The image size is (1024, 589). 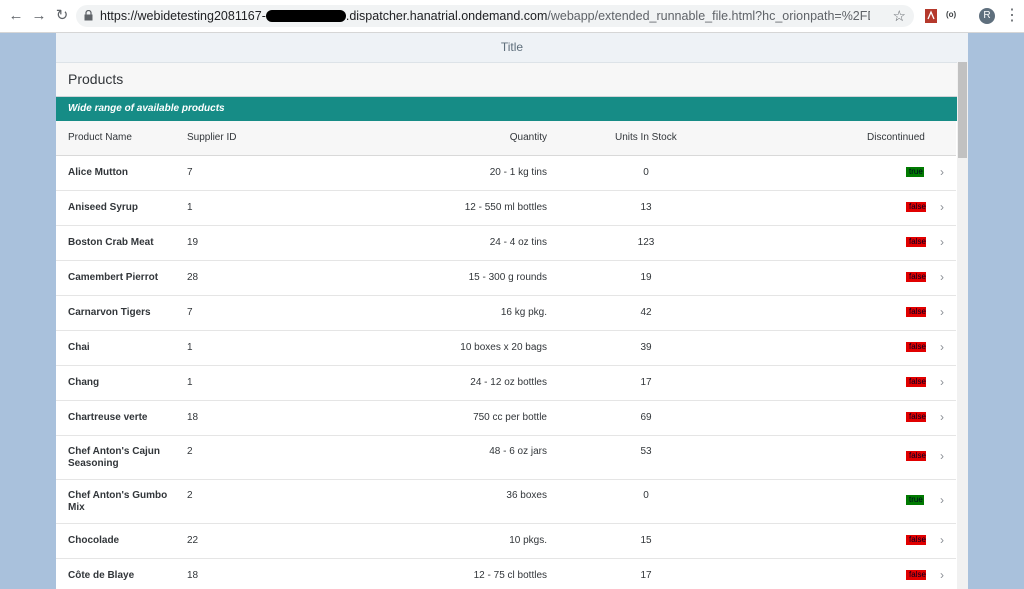 I want to click on product-name: Chai, so click(x=79, y=347).